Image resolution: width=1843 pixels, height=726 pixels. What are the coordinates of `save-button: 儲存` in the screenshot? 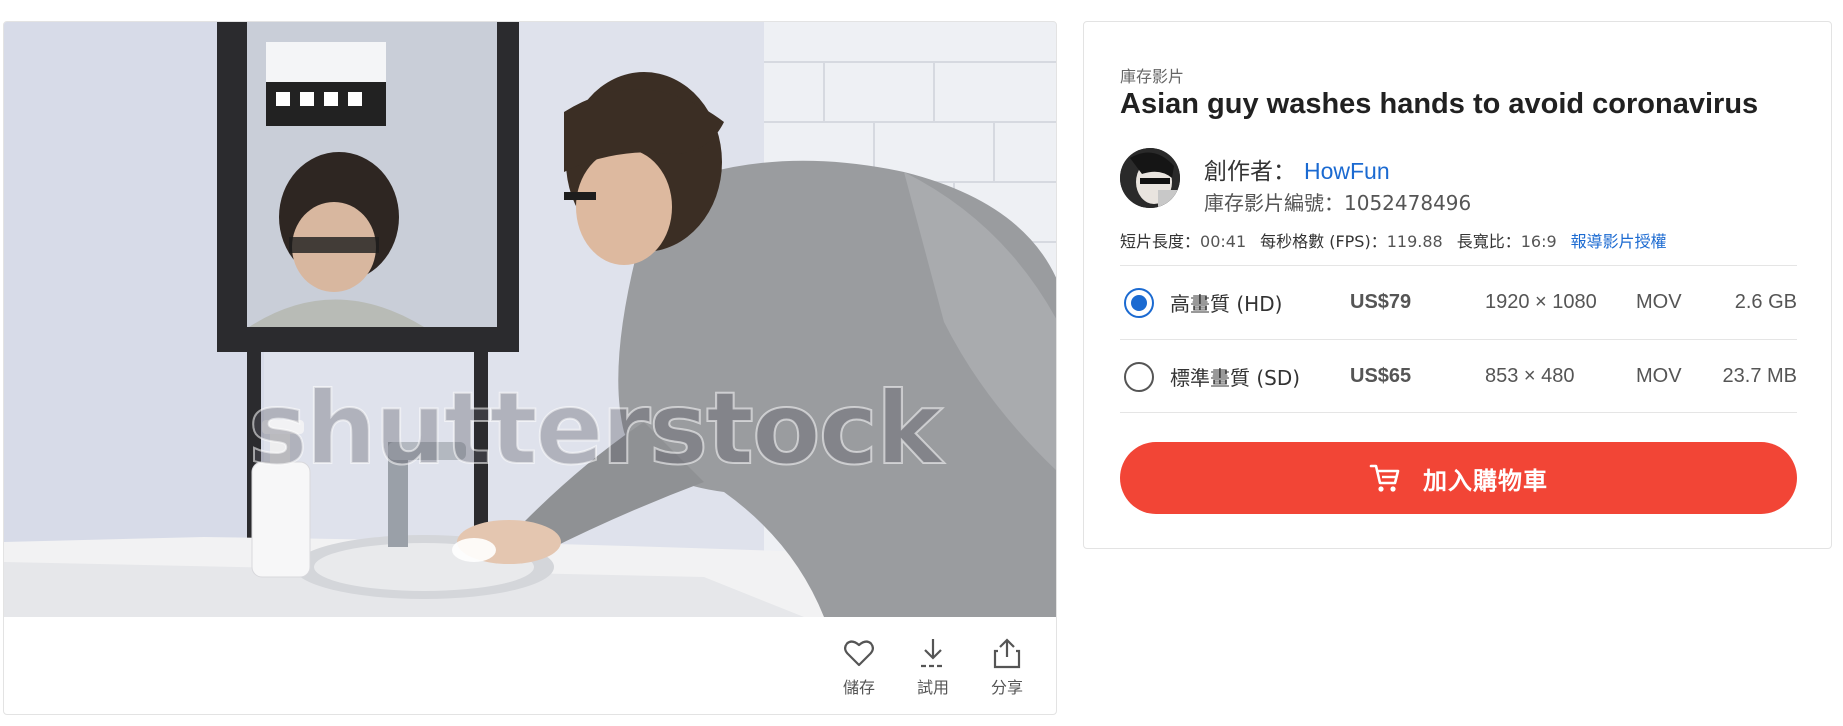 It's located at (859, 667).